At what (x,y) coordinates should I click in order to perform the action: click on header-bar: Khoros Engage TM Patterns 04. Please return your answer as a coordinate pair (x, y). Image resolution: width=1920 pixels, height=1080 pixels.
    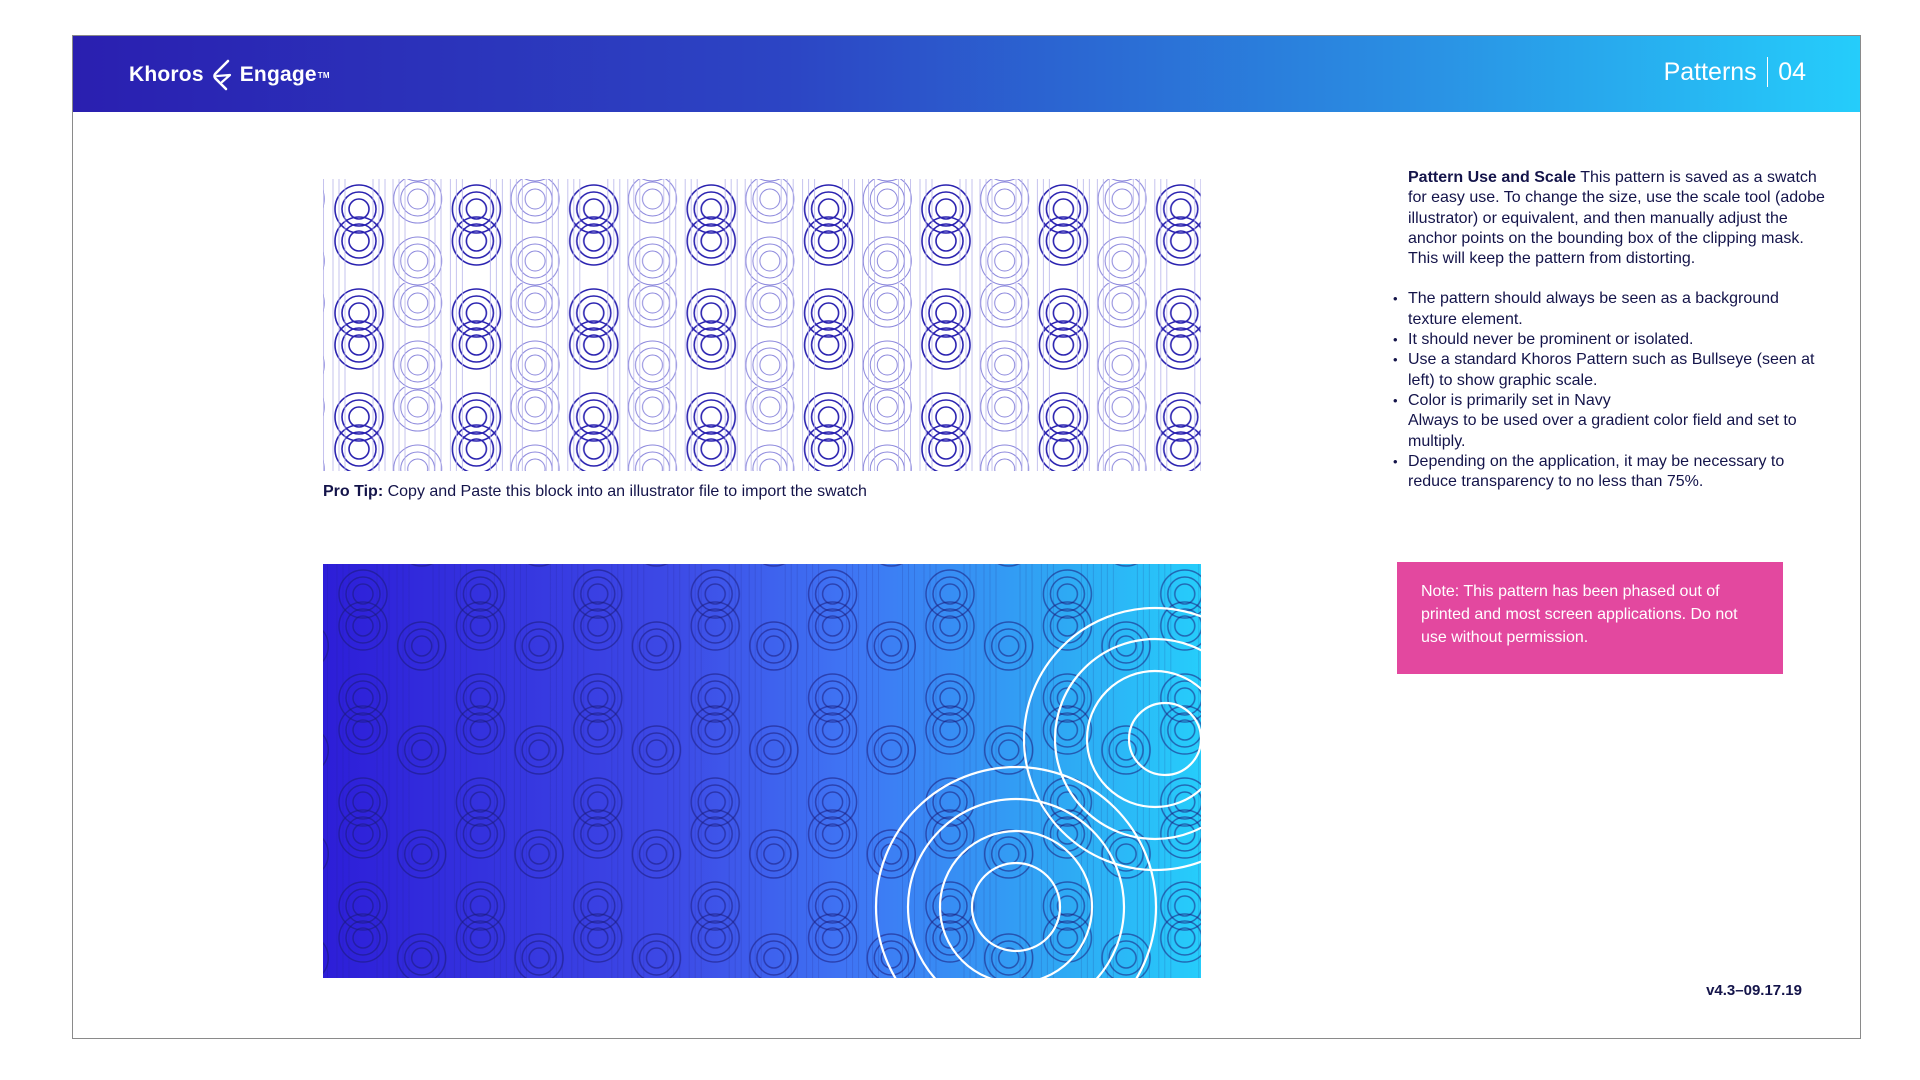
    Looking at the image, I should click on (966, 74).